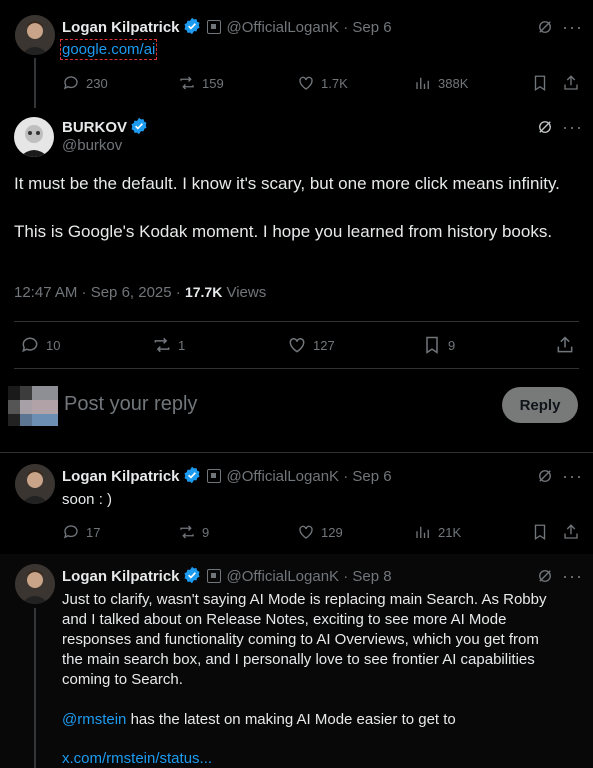 The image size is (593, 768). I want to click on repost-action: 1, so click(168, 345).